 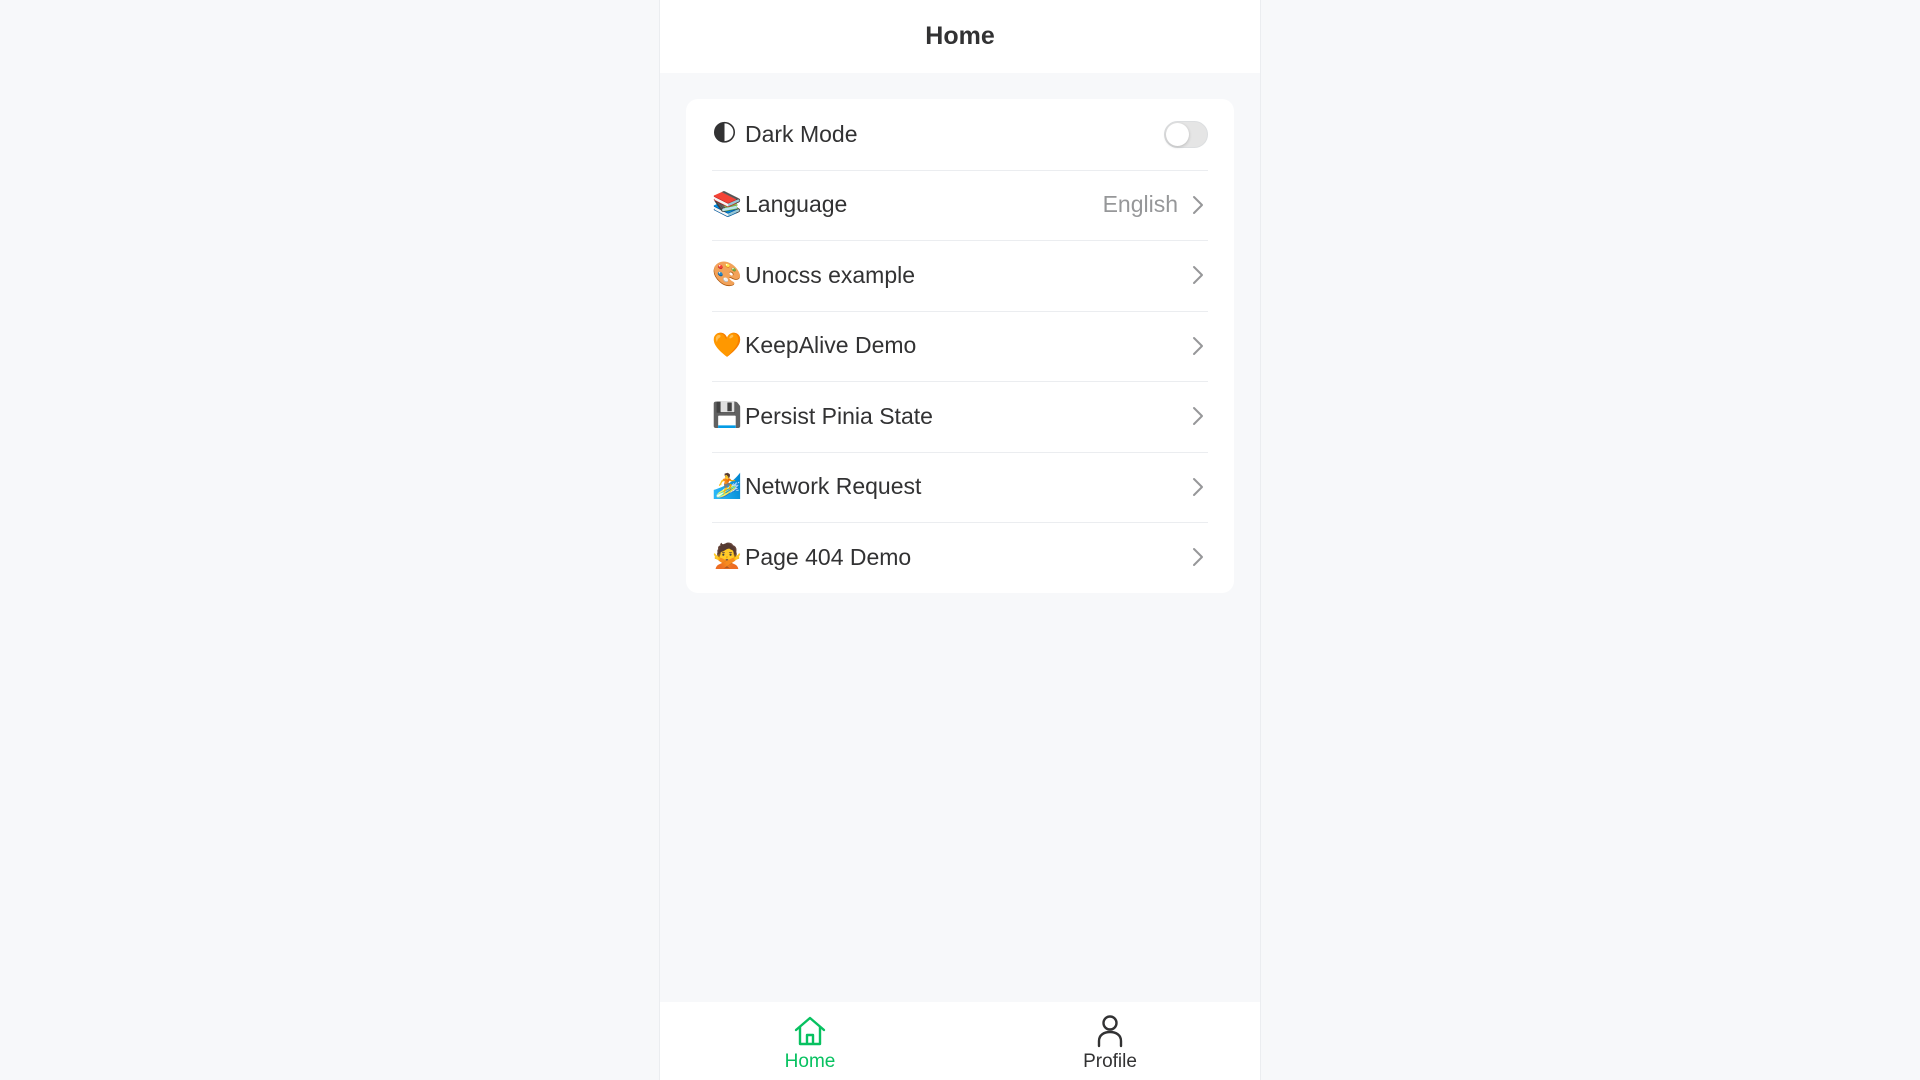 I want to click on cell-title: Network Request, so click(x=833, y=486).